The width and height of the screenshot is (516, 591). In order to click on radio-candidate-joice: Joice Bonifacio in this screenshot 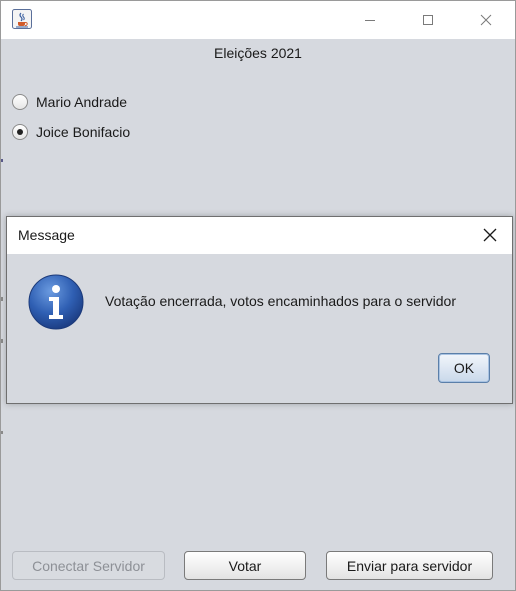, I will do `click(71, 132)`.